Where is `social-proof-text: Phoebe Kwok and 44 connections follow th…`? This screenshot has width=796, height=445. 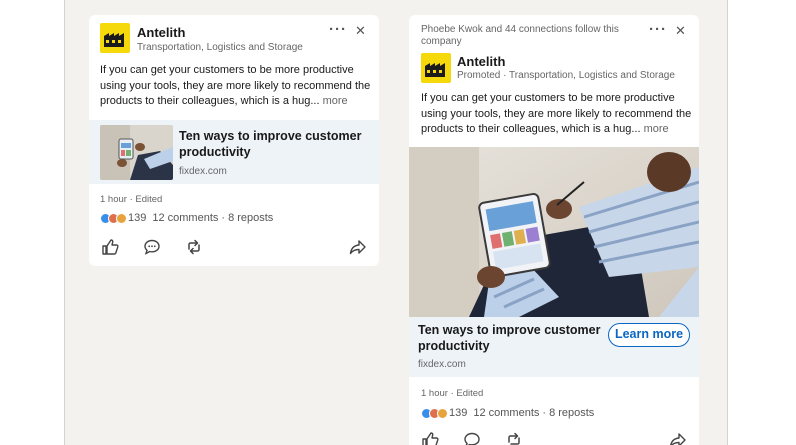
social-proof-text: Phoebe Kwok and 44 connections follow th… is located at coordinates (520, 35).